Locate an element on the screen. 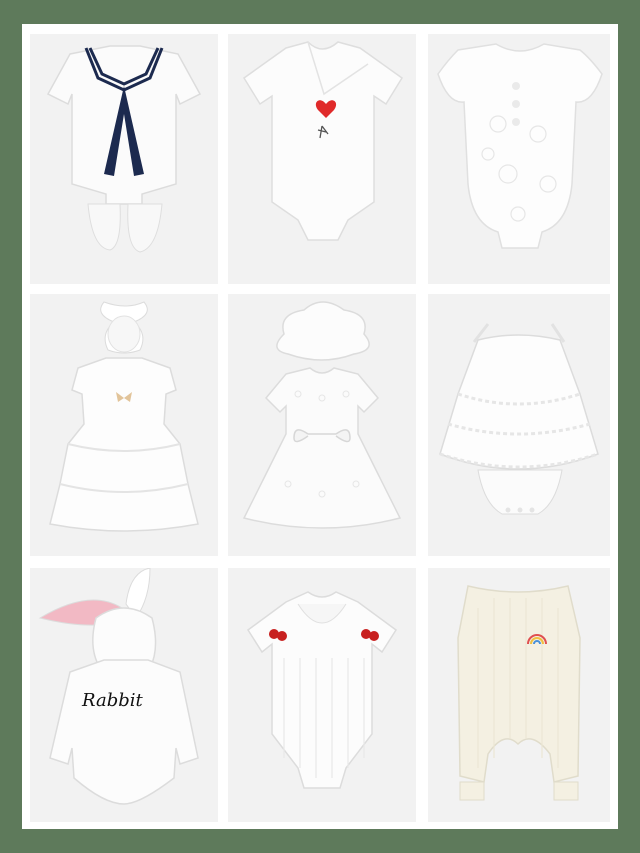 The image size is (640, 853). tulle-dress-icon is located at coordinates (124, 416).